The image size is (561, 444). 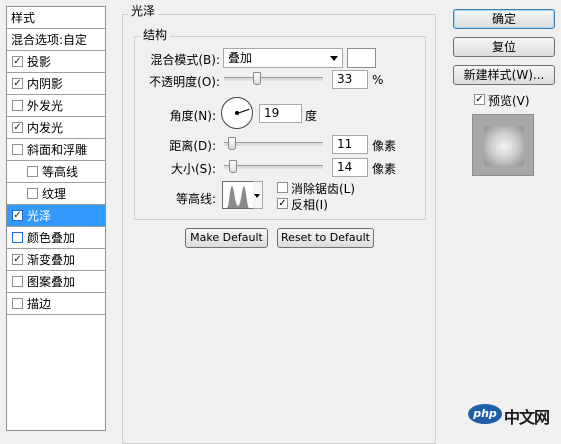 What do you see at coordinates (39, 62) in the screenshot?
I see `style-item-label: 投影` at bounding box center [39, 62].